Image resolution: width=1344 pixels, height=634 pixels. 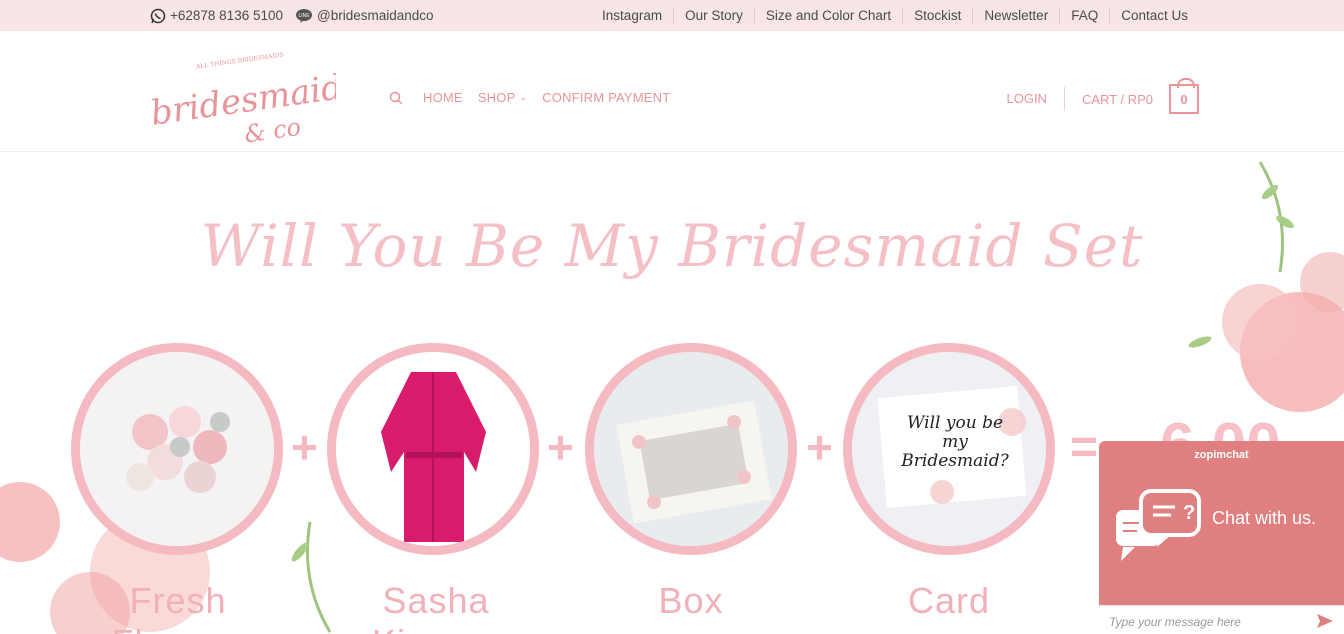 I want to click on product-fresh-flowers, so click(x=177, y=449).